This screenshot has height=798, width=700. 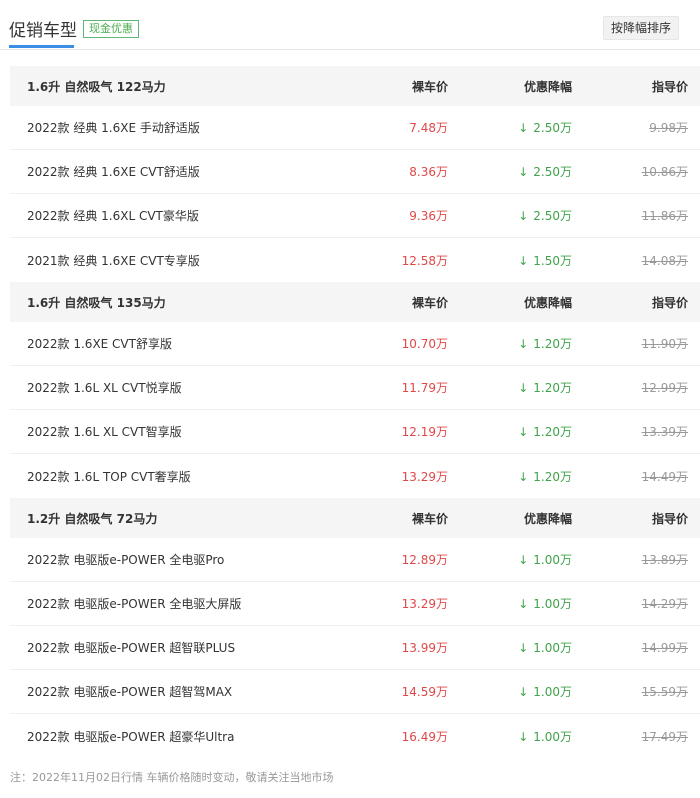 What do you see at coordinates (170, 127) in the screenshot?
I see `model-name: 2022款 经典 1.6XE 手动舒适版` at bounding box center [170, 127].